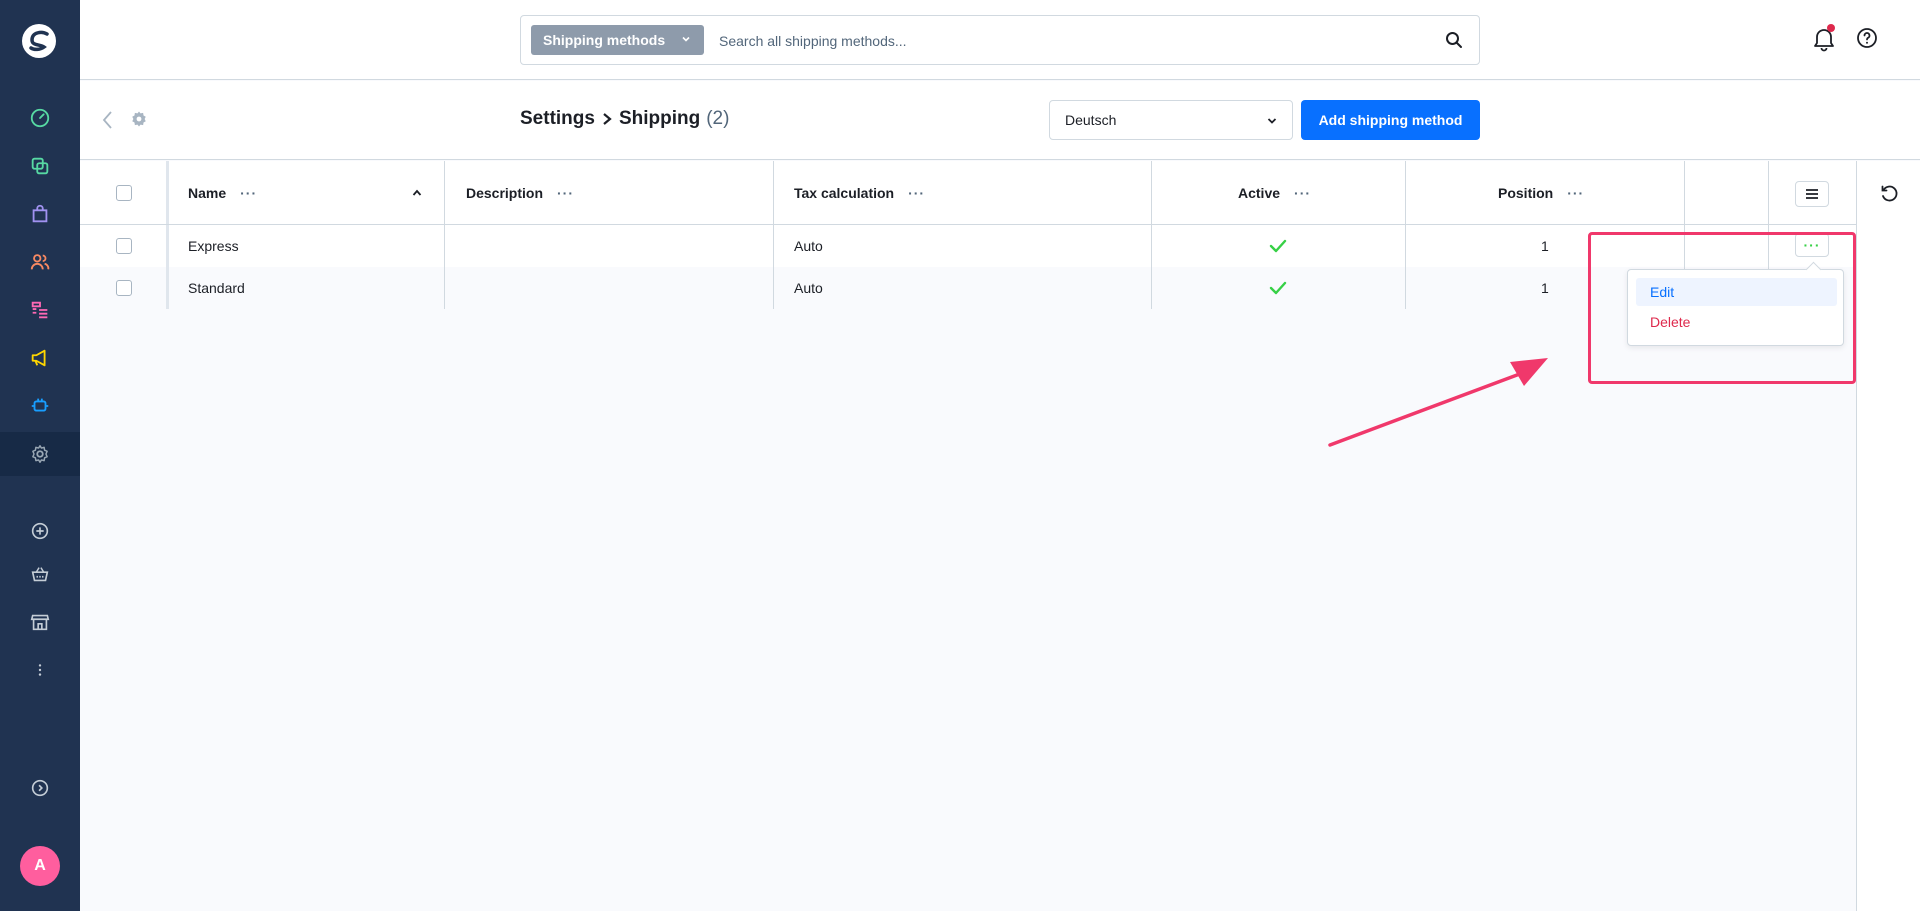 This screenshot has width=1920, height=911. What do you see at coordinates (1069, 41) in the screenshot?
I see `search-input` at bounding box center [1069, 41].